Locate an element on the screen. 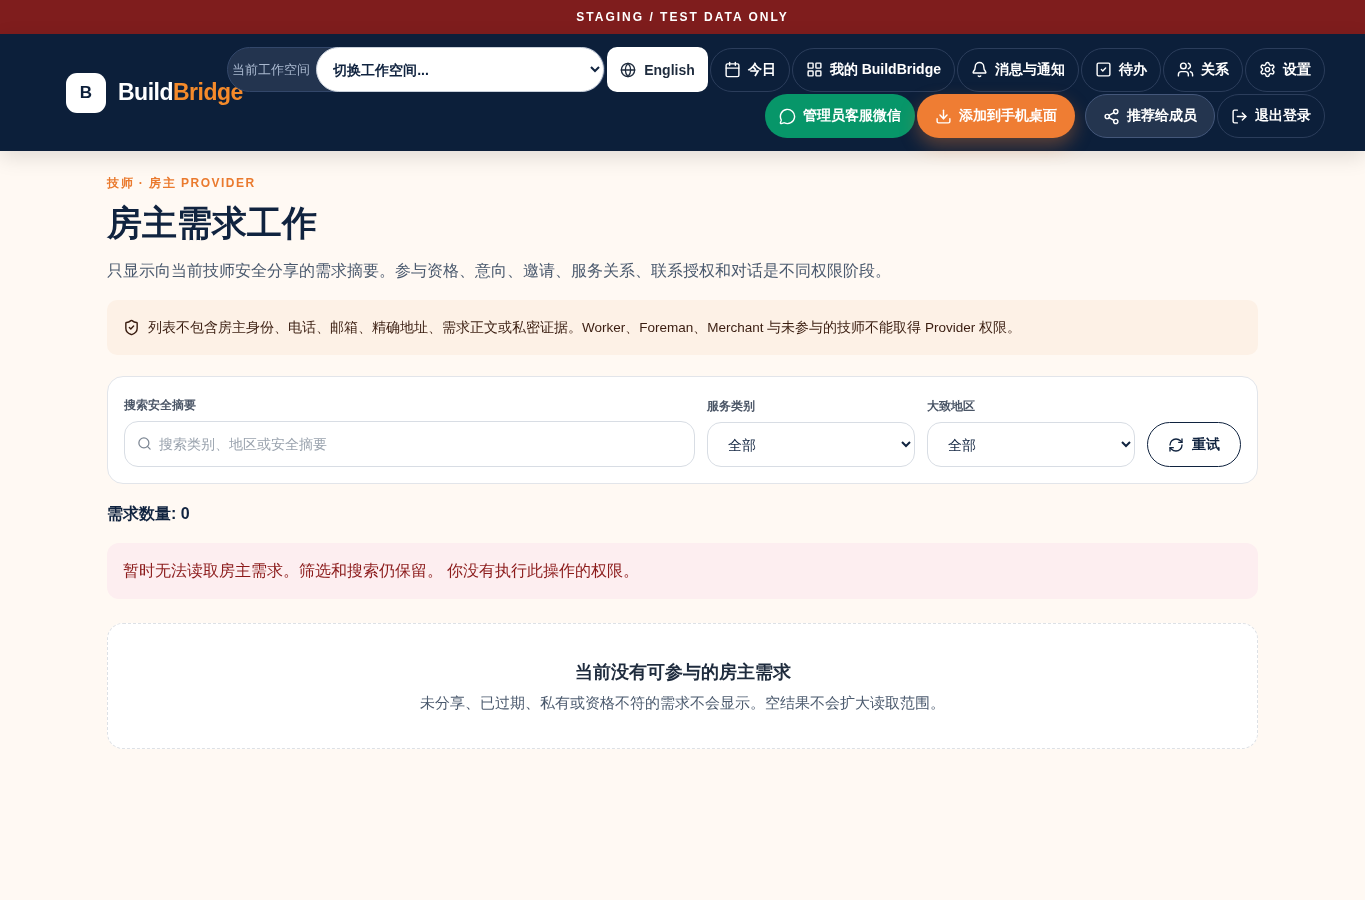  field-label: 搜索安全摘要 is located at coordinates (160, 405).